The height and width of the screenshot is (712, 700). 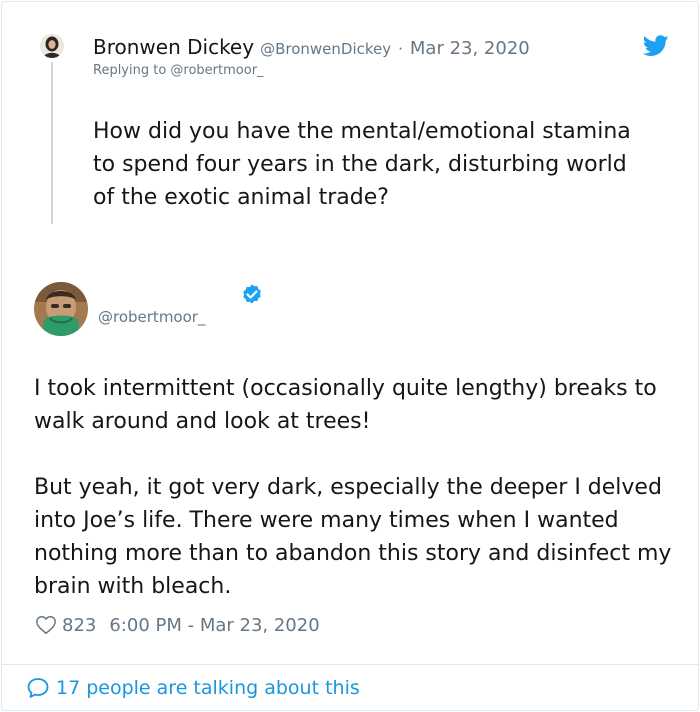 What do you see at coordinates (52, 46) in the screenshot?
I see `bronwen-avatar` at bounding box center [52, 46].